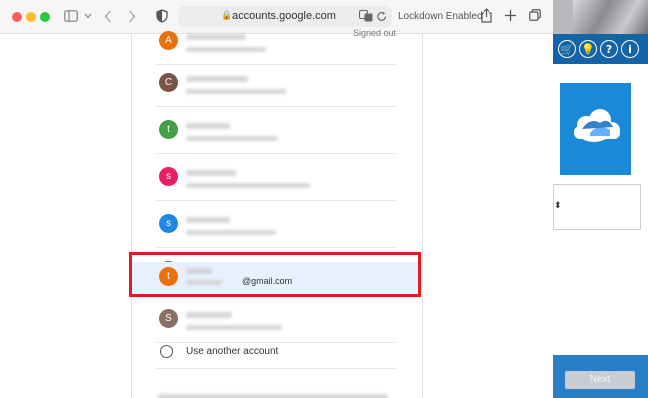 This screenshot has height=398, width=648. I want to click on account-avatar: S, so click(168, 318).